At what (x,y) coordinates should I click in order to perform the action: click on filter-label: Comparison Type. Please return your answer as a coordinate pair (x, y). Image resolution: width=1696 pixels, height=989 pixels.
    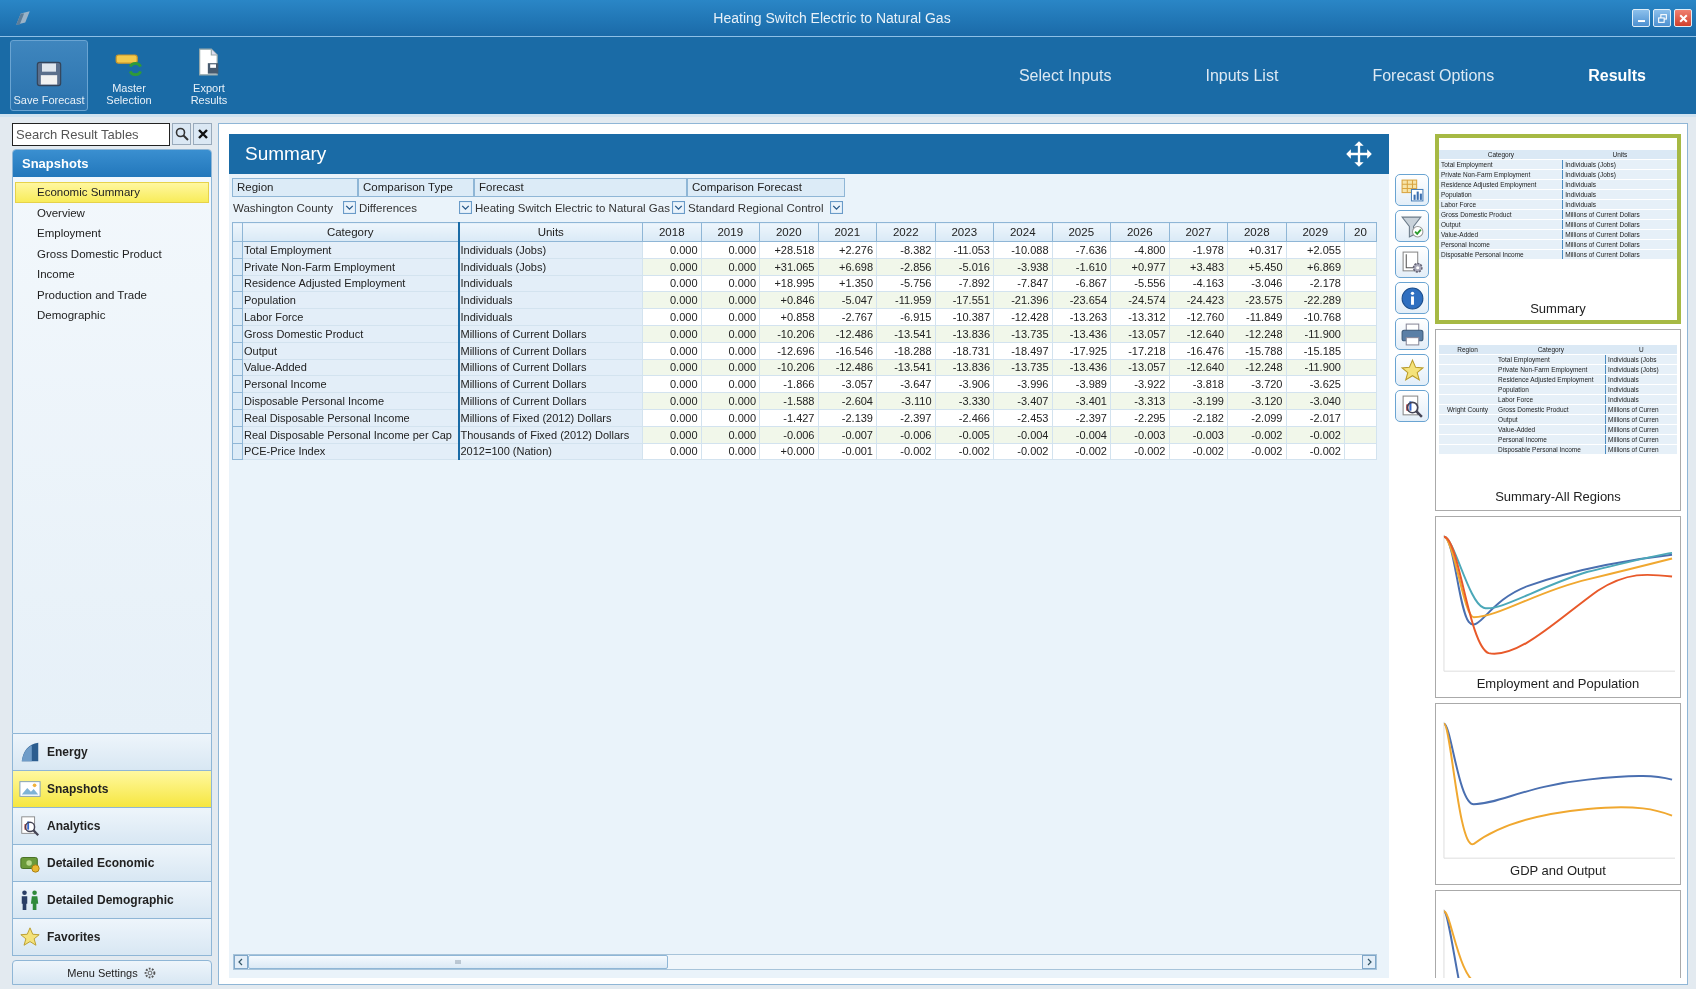
    Looking at the image, I should click on (416, 187).